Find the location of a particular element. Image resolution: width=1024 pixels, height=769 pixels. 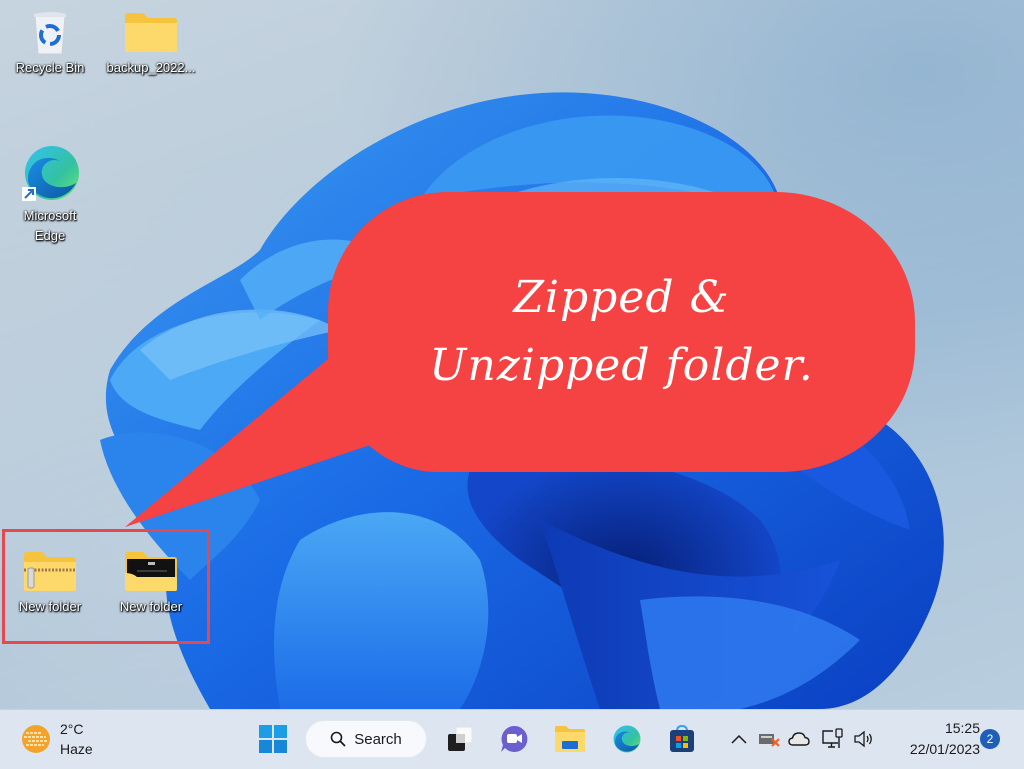

annotation-line-1: Zipped & is located at coordinates (621, 297).